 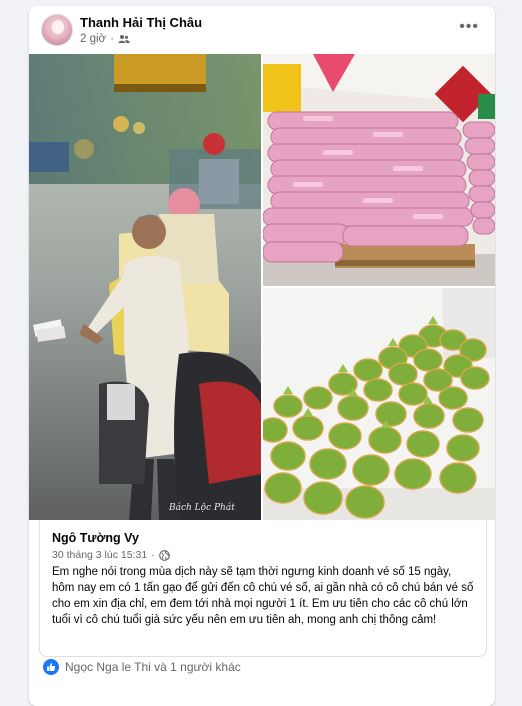 What do you see at coordinates (164, 555) in the screenshot?
I see `globe-icon` at bounding box center [164, 555].